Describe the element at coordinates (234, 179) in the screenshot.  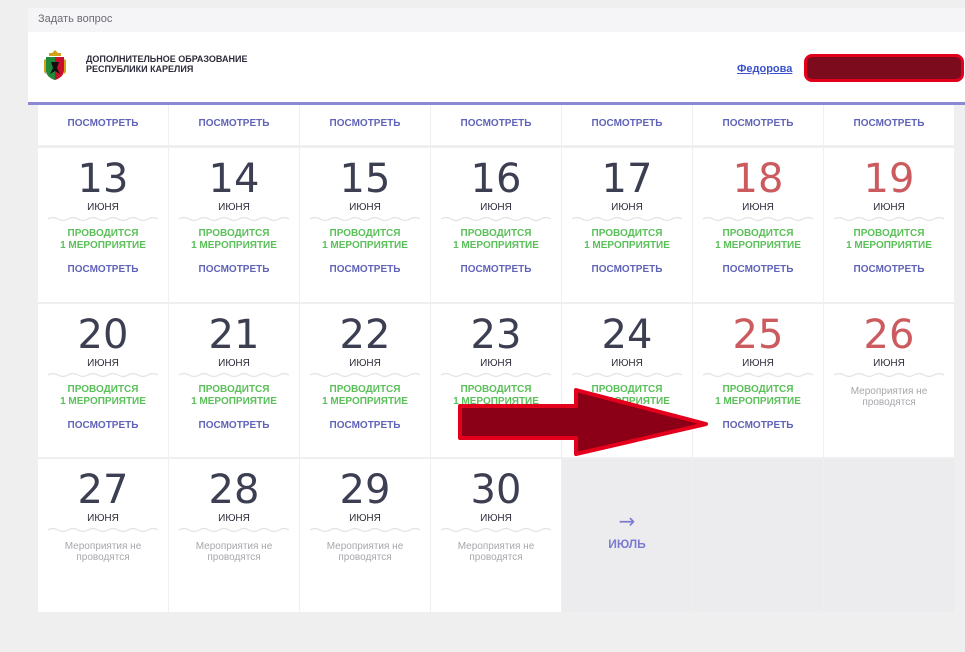
I see `day-number: 14` at that location.